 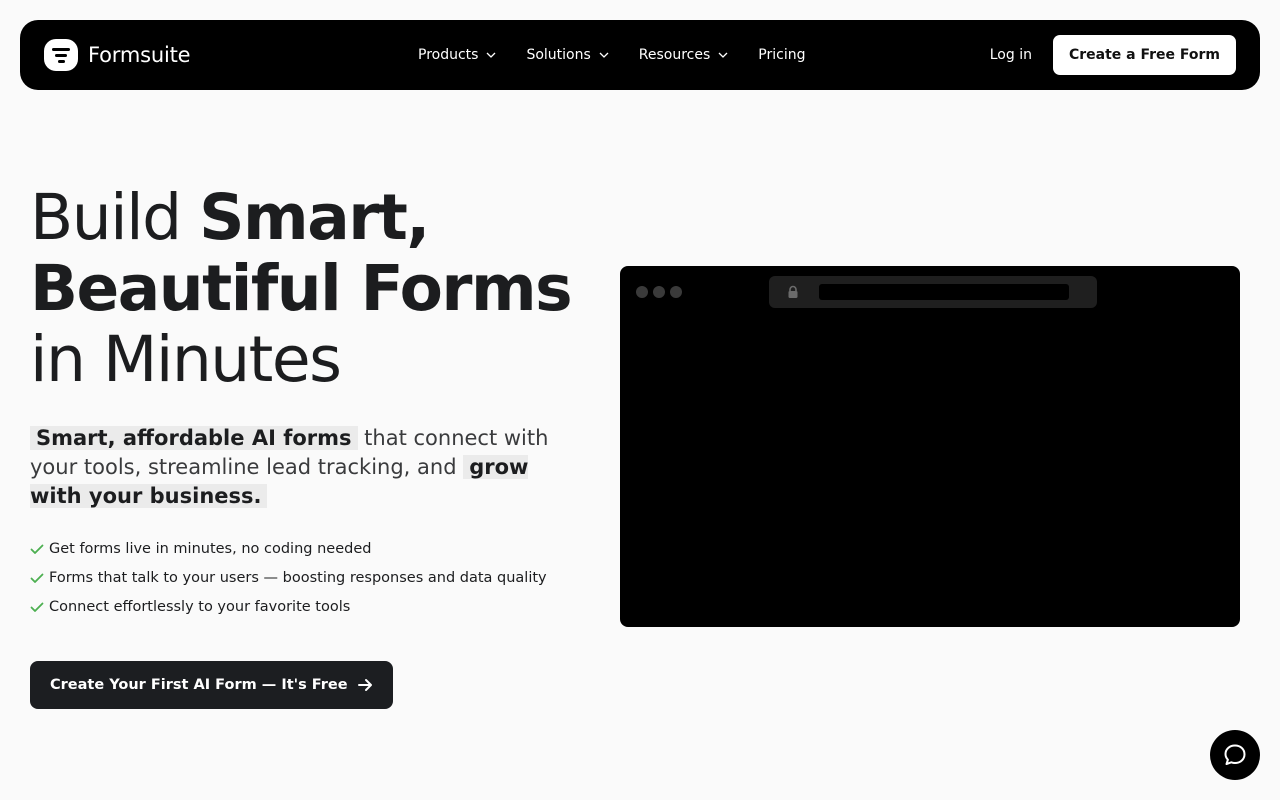 I want to click on nav-item-label: Products, so click(x=448, y=55).